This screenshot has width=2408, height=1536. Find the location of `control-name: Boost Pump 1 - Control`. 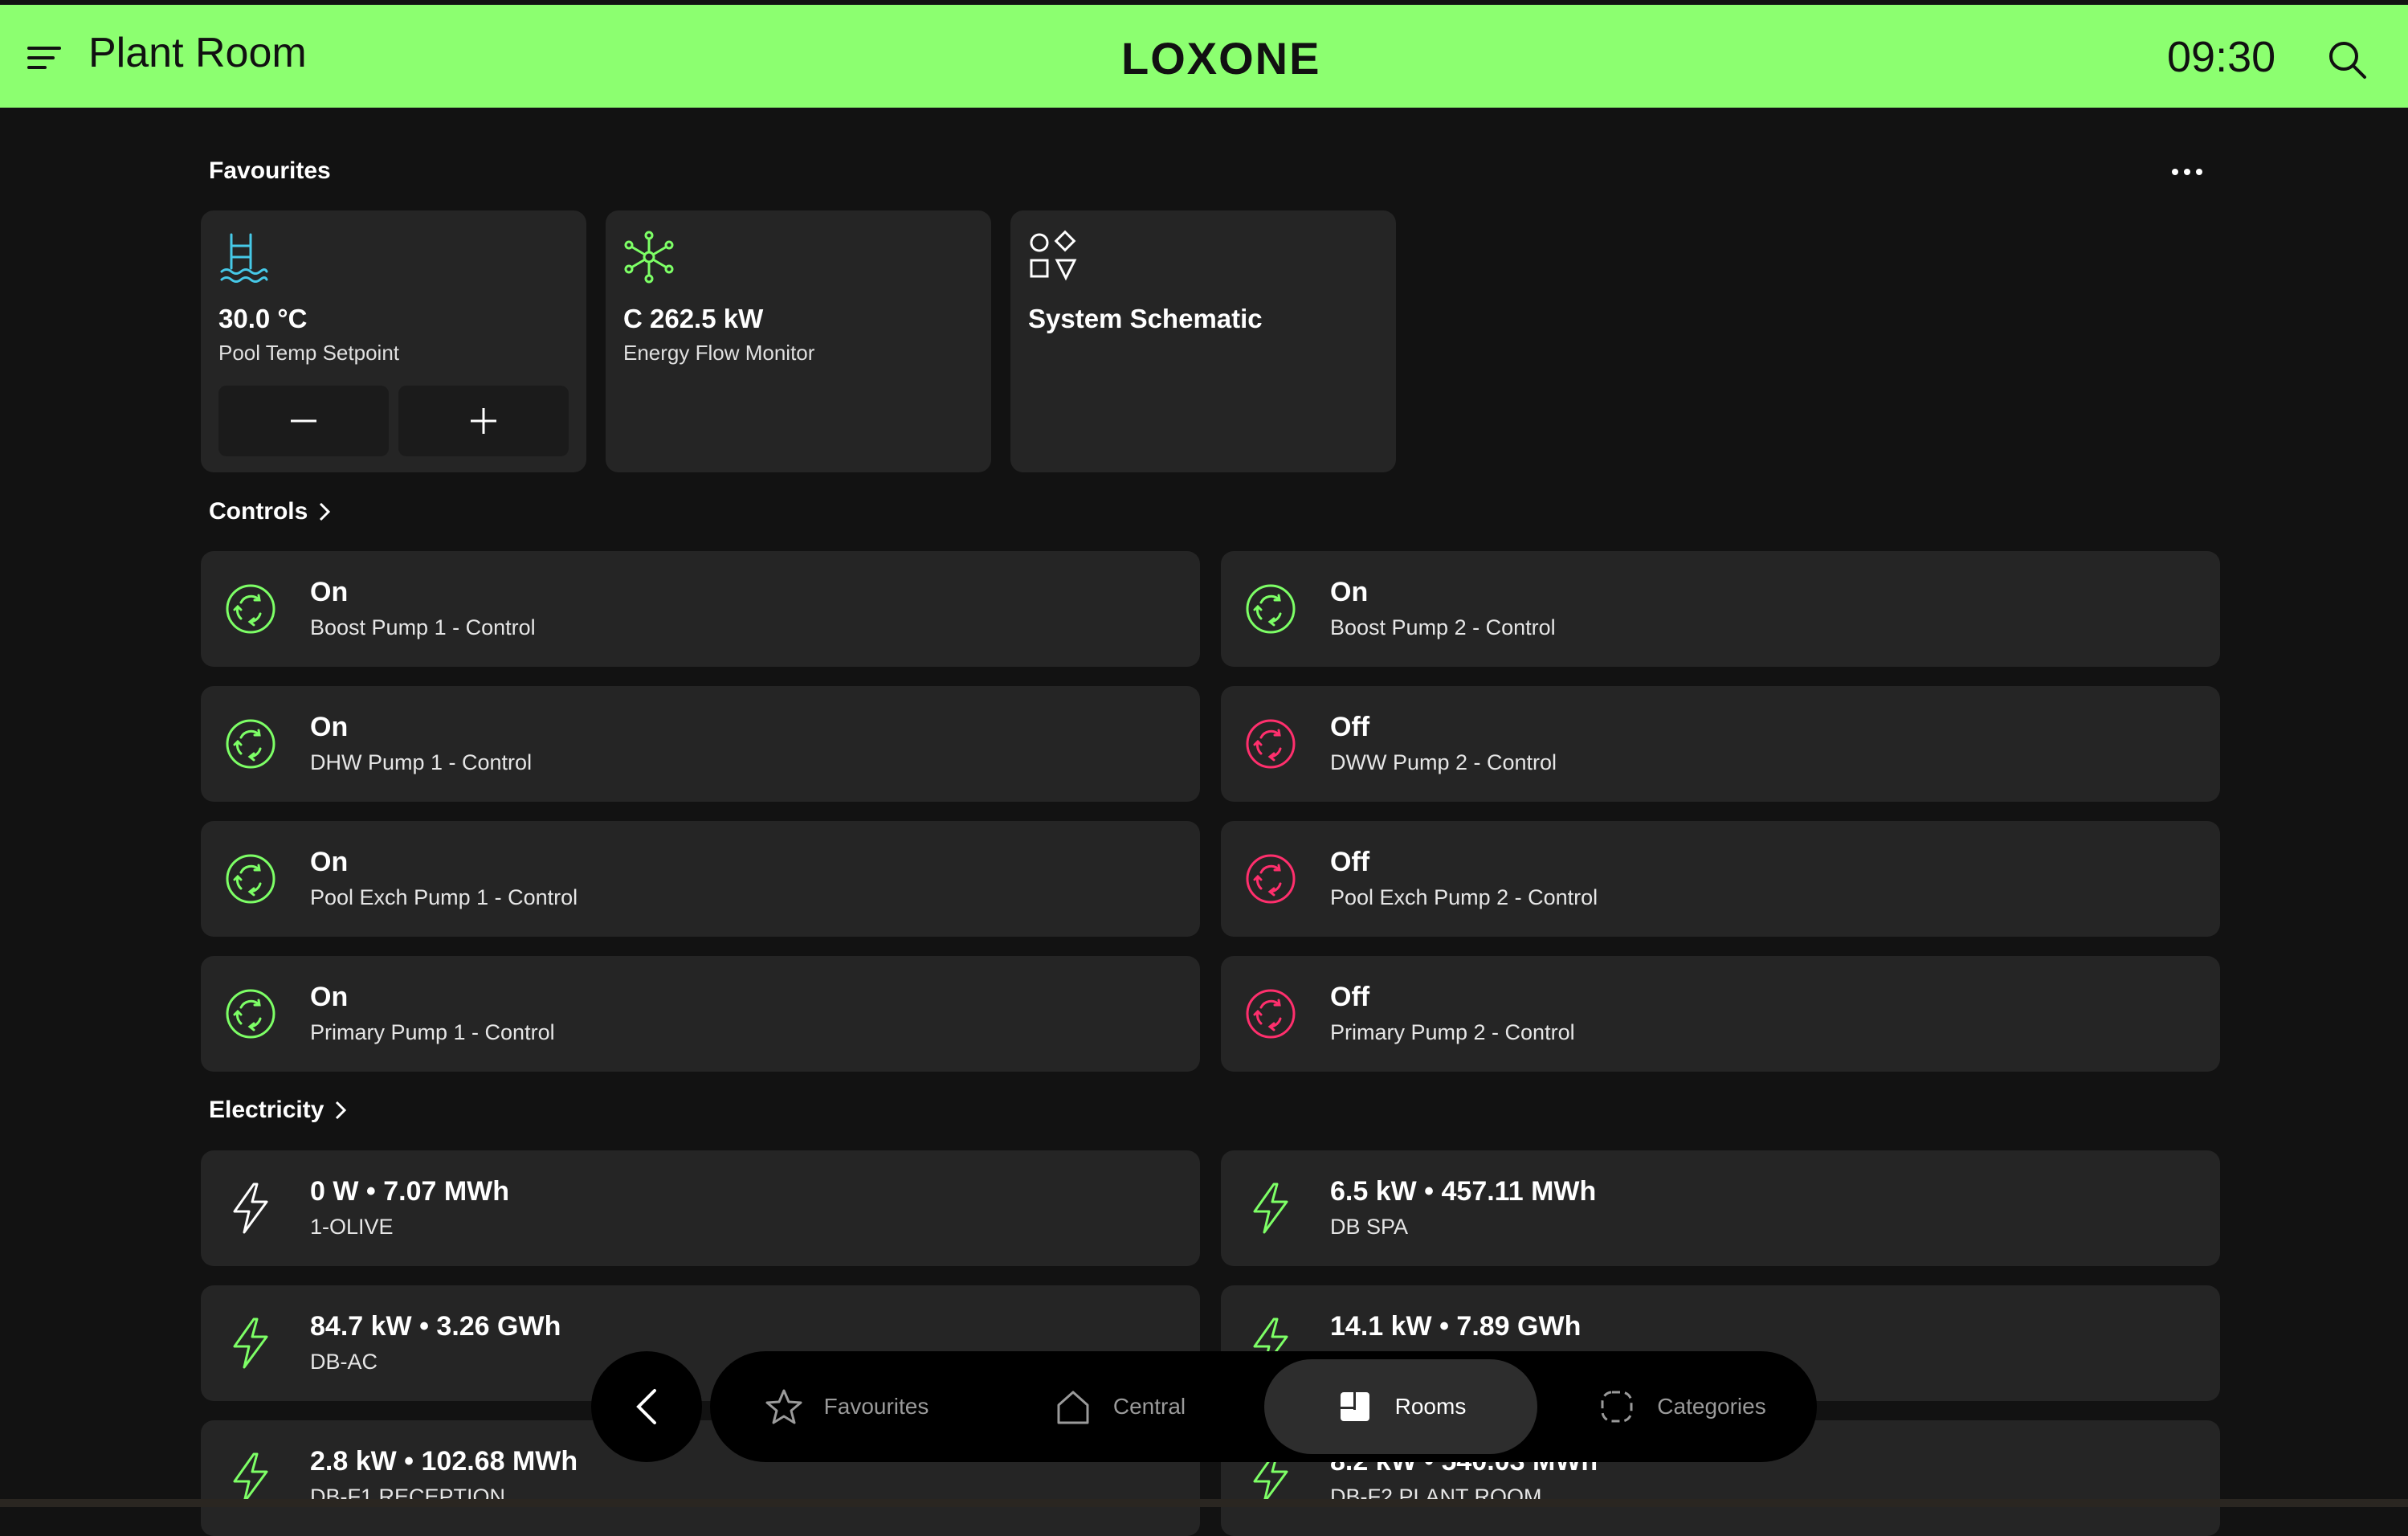

control-name: Boost Pump 1 - Control is located at coordinates (423, 627).